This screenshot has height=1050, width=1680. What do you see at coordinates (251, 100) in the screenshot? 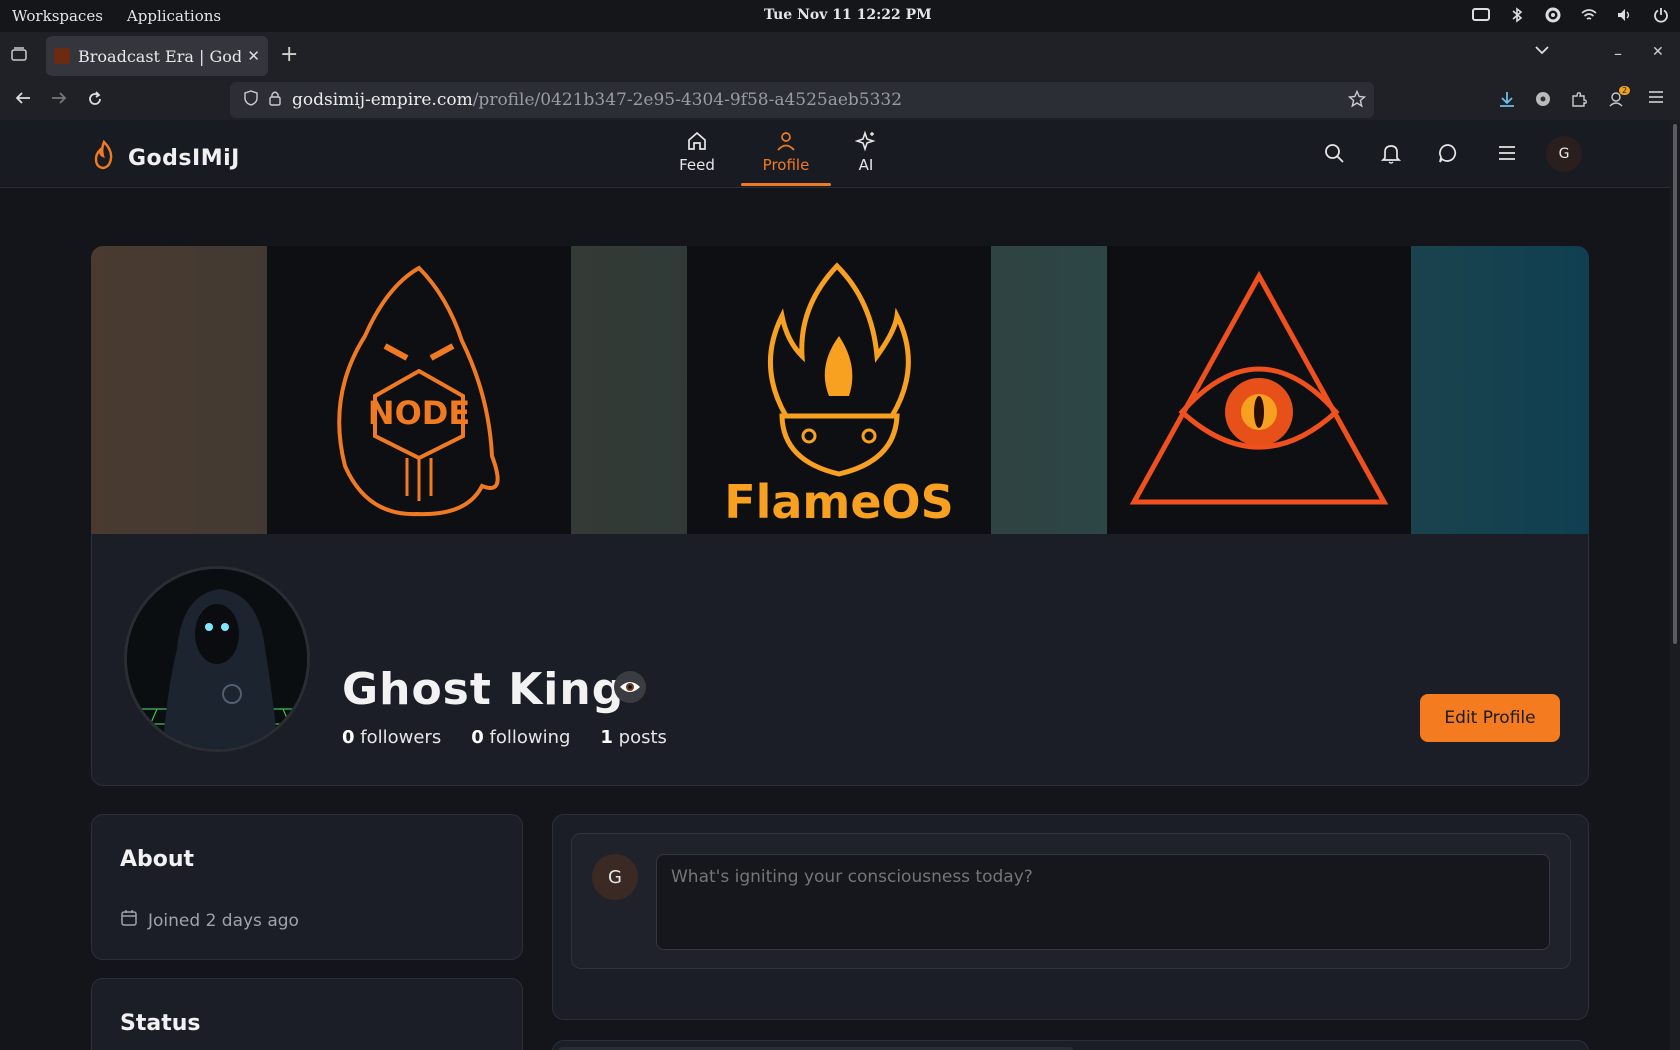
I see `shield-icon` at bounding box center [251, 100].